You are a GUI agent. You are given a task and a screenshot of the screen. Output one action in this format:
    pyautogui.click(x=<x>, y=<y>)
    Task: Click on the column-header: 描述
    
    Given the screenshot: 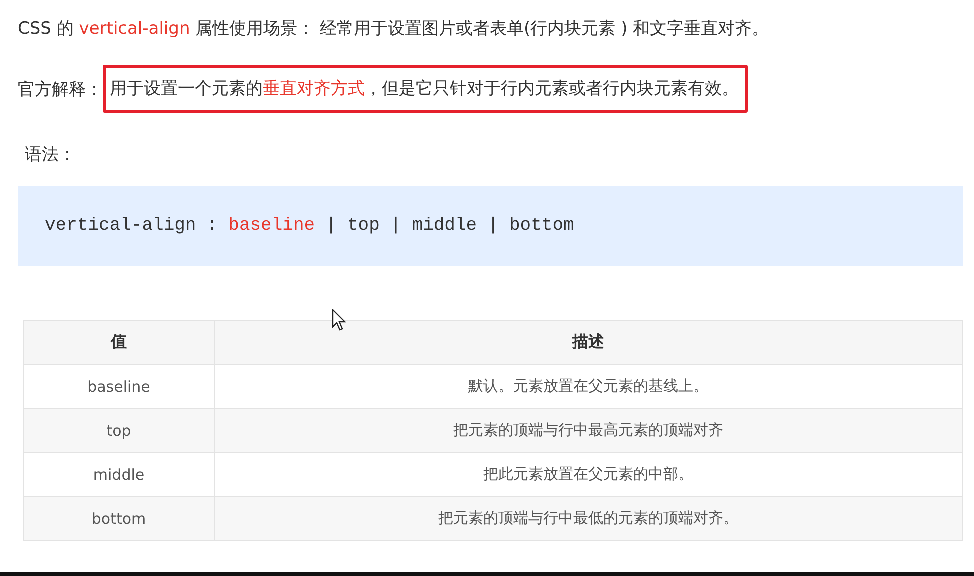 What is the action you would take?
    pyautogui.click(x=588, y=342)
    